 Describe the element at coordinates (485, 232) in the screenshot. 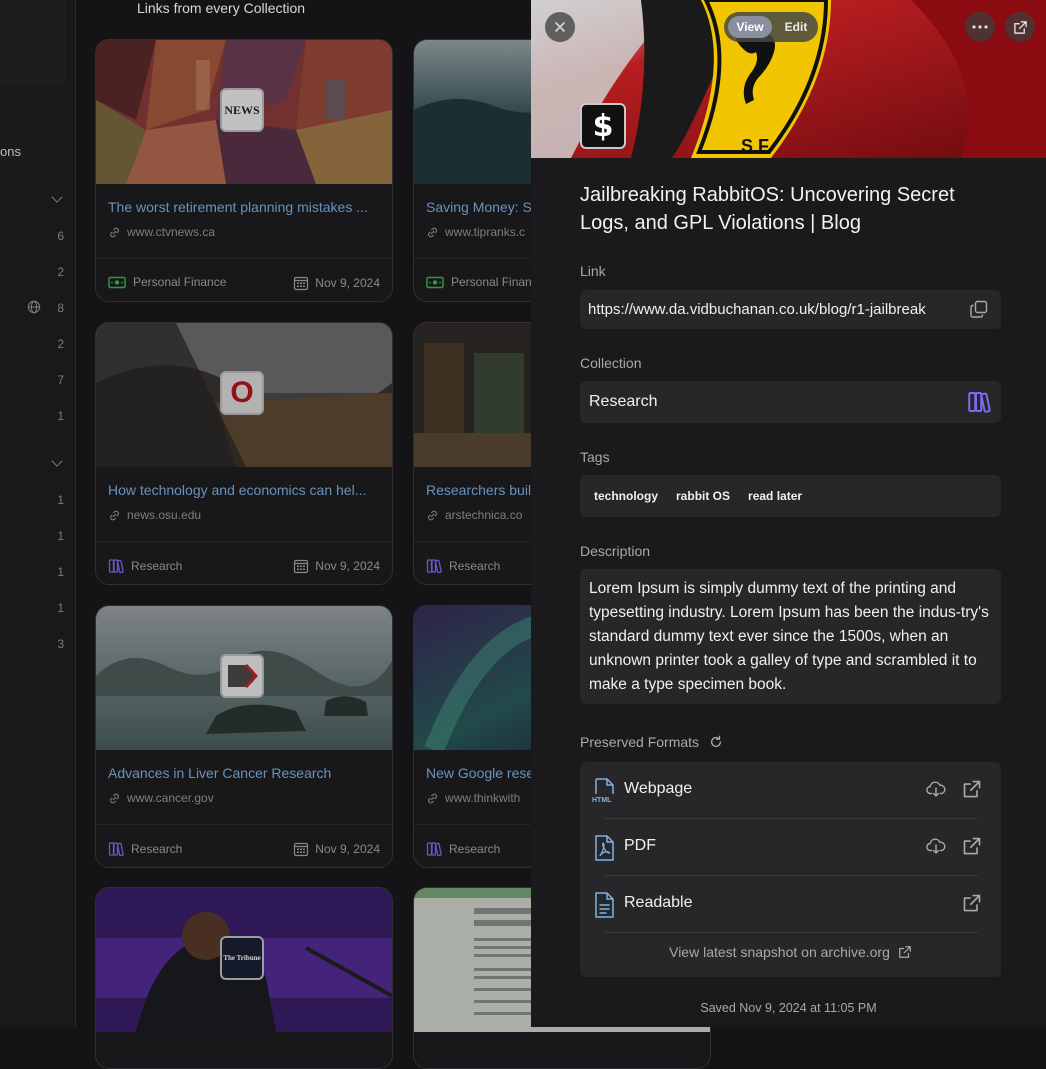

I see `card-url-text: www.tipranks.c` at that location.